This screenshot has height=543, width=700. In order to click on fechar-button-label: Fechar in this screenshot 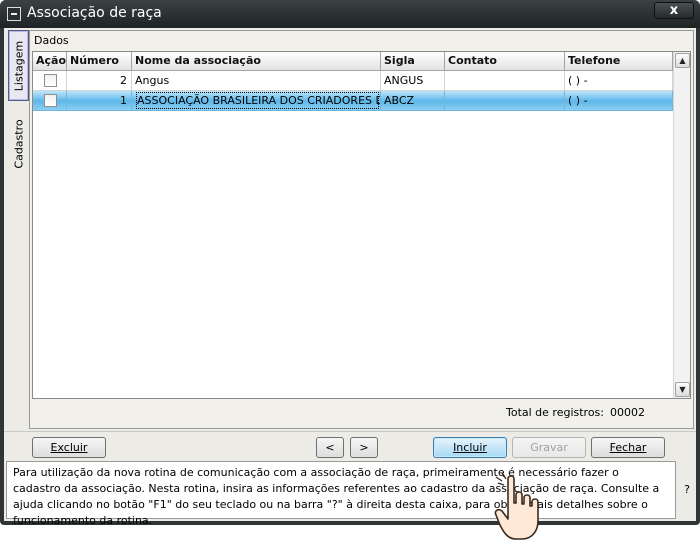, I will do `click(628, 447)`.